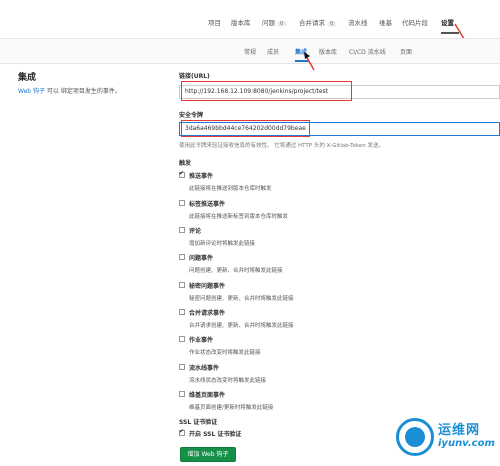 This screenshot has height=466, width=500. What do you see at coordinates (207, 204) in the screenshot?
I see `tag-push-events-label: 标签推送事件` at bounding box center [207, 204].